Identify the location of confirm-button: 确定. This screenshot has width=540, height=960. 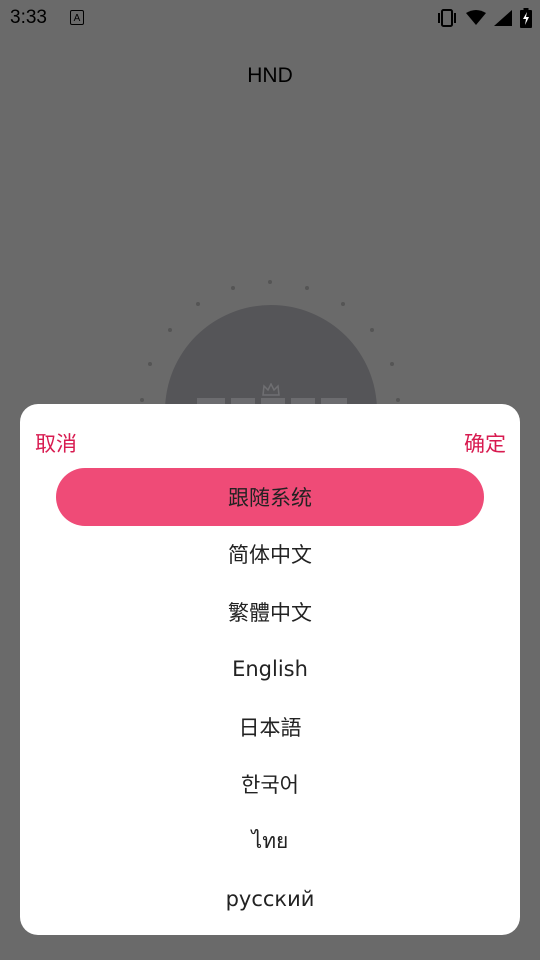
(485, 443).